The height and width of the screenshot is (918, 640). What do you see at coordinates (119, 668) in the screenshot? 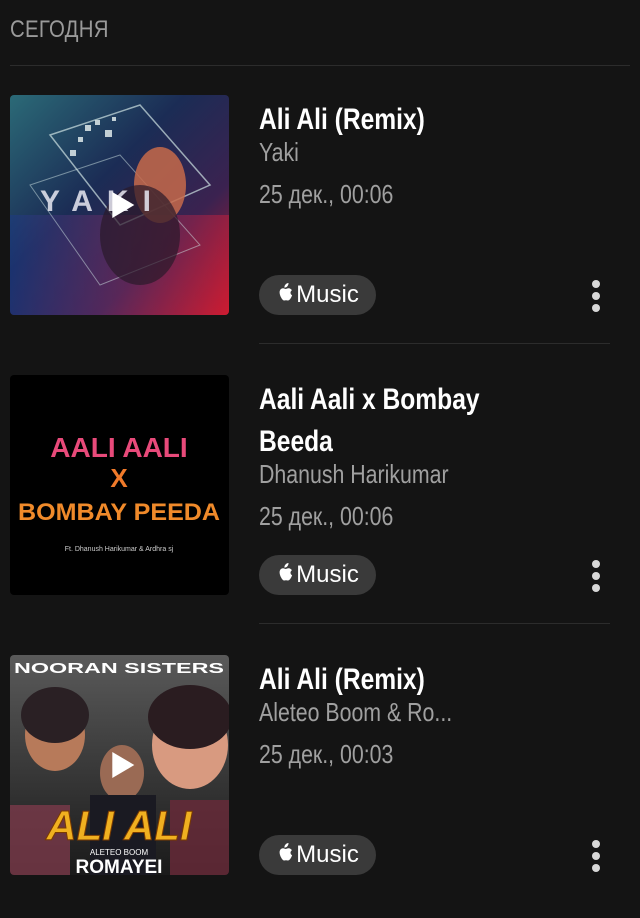
I see `art-text: NOORAN SISTERS` at bounding box center [119, 668].